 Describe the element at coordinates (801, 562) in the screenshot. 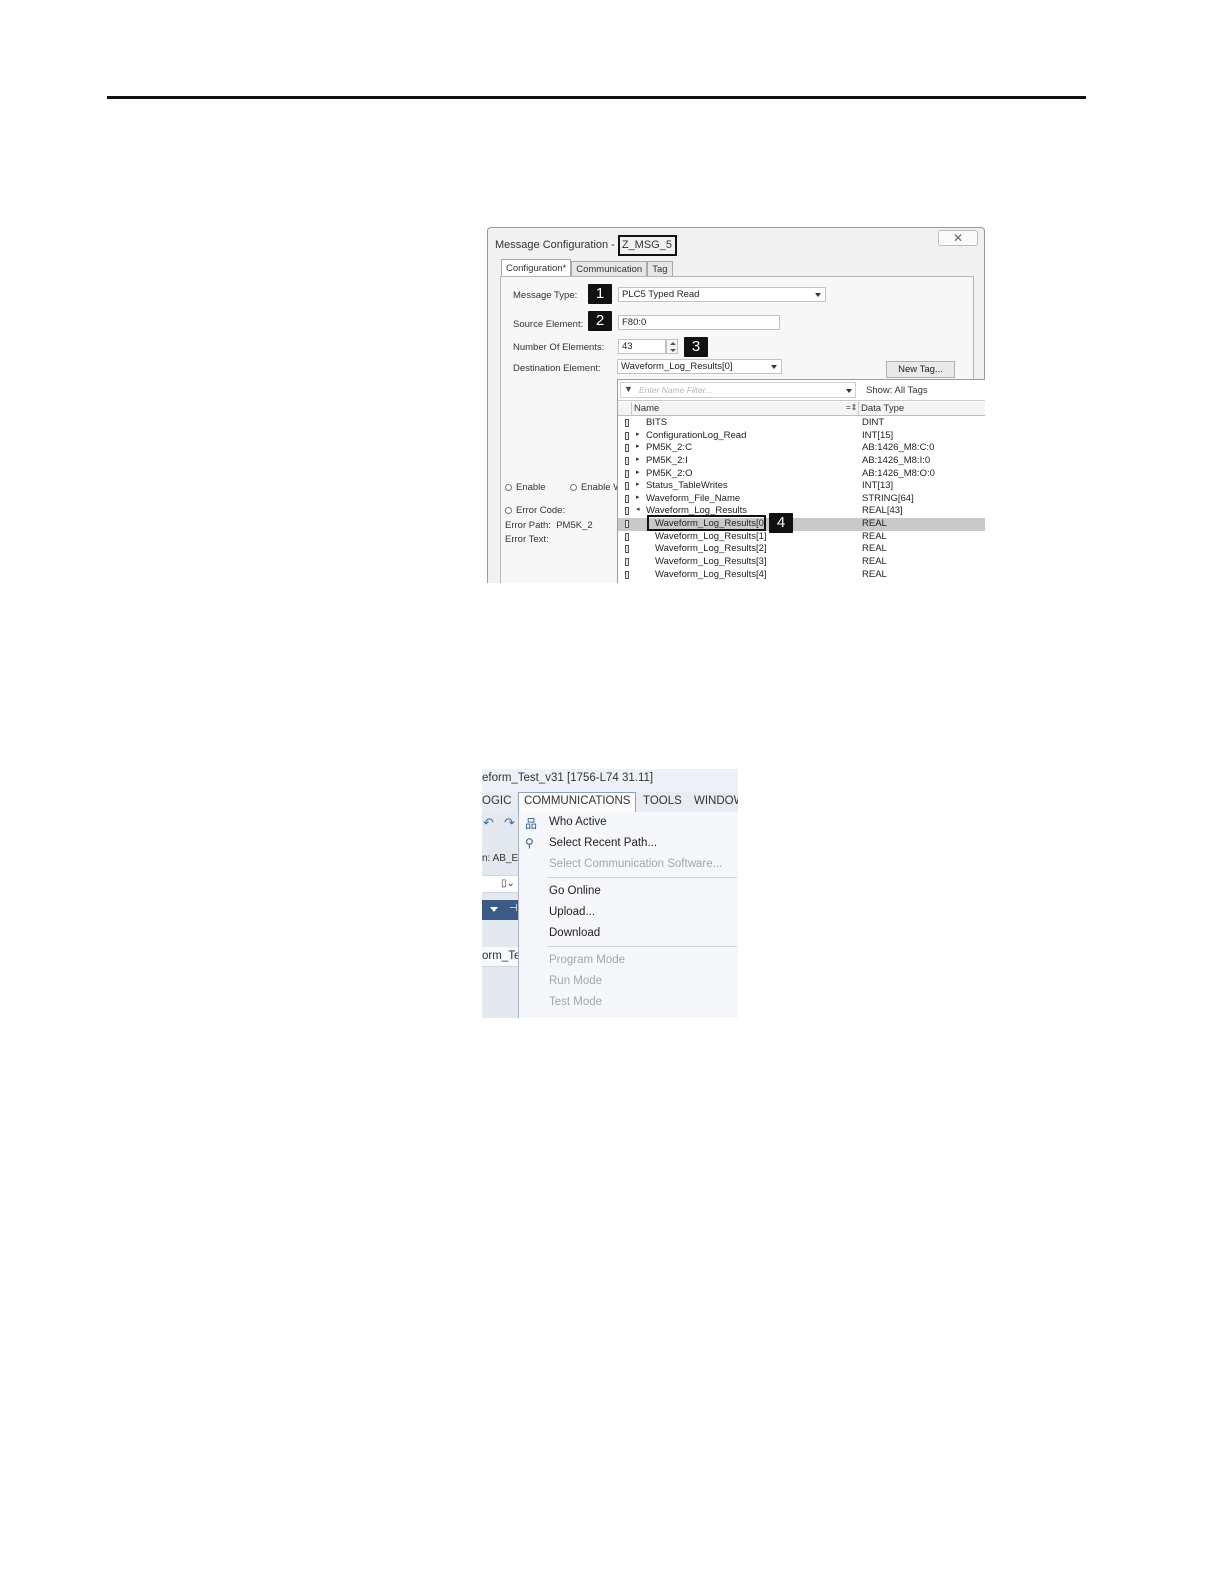

I see `table-row: Waveform_Log_Results[3] REAL` at that location.